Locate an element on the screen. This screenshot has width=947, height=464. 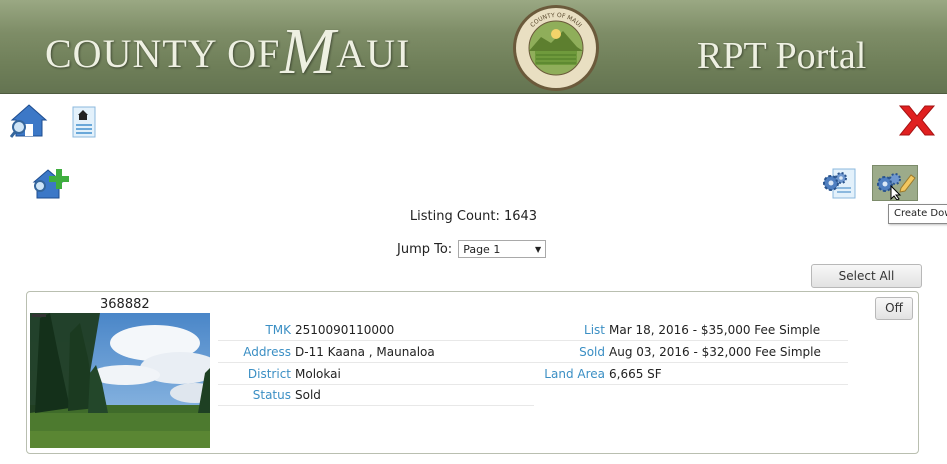
title-initial: M is located at coordinates (308, 51).